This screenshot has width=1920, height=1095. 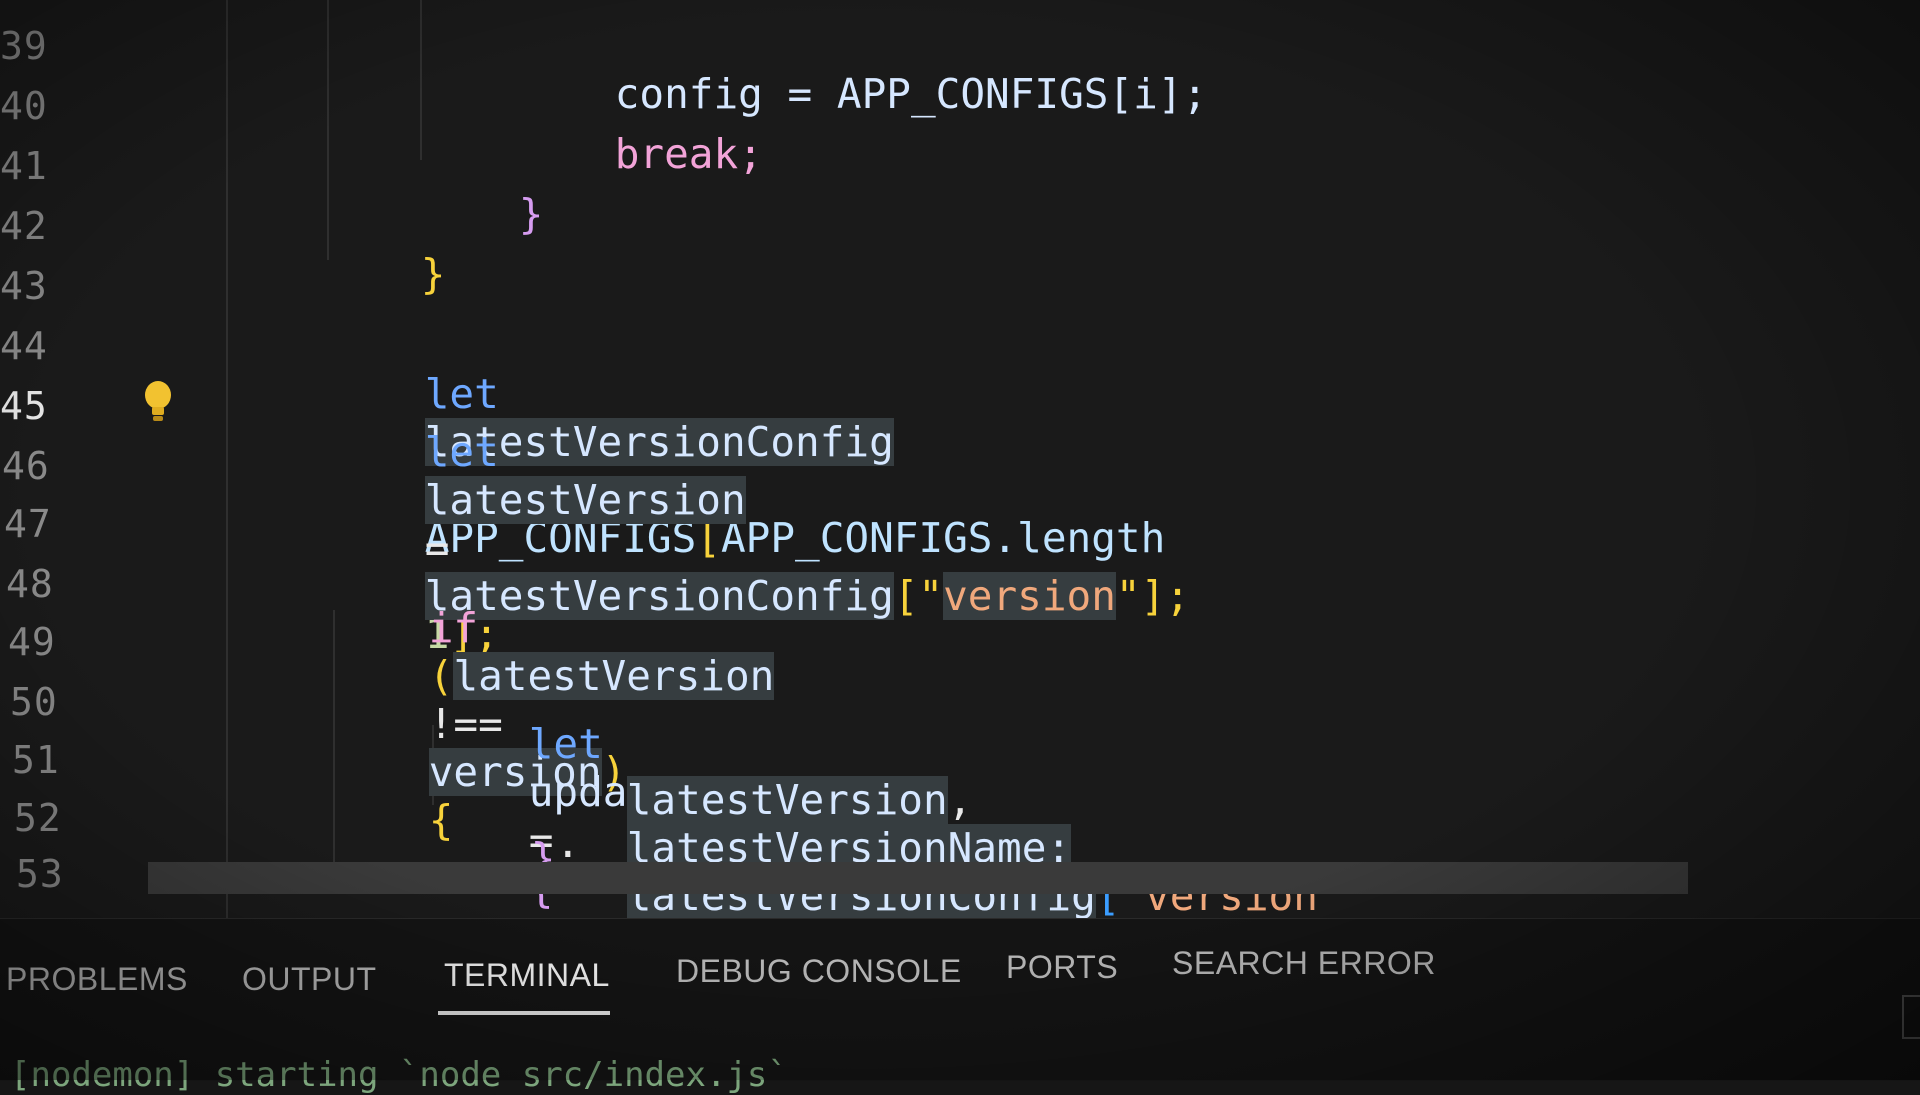 What do you see at coordinates (24, 346) in the screenshot?
I see `line-number: 44` at bounding box center [24, 346].